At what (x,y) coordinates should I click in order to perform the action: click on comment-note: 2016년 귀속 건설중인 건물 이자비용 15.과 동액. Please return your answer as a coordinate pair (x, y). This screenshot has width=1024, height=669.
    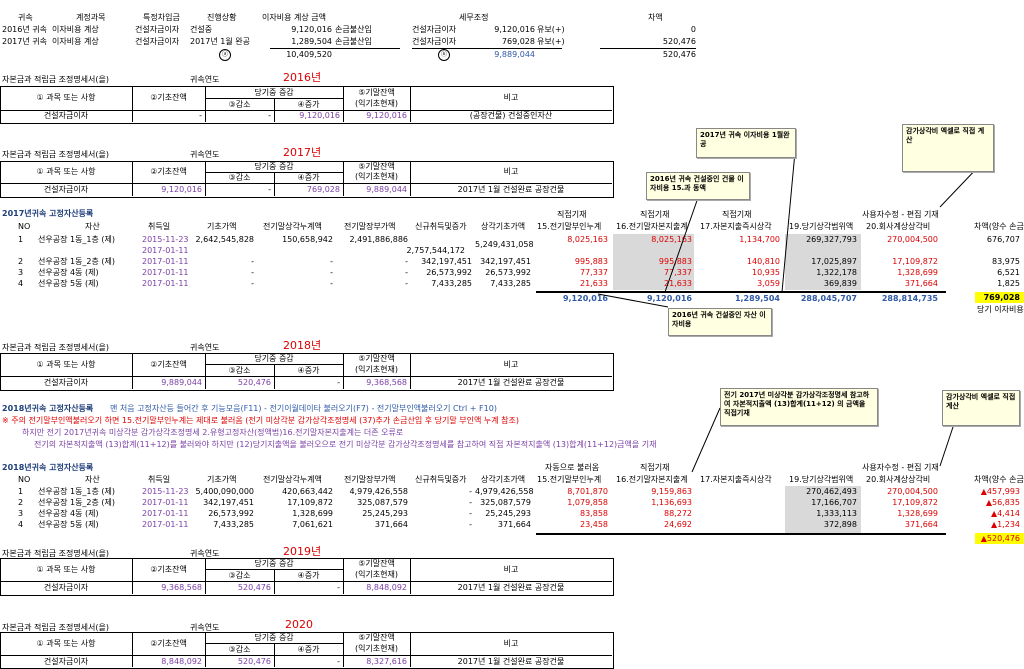
    Looking at the image, I should click on (698, 186).